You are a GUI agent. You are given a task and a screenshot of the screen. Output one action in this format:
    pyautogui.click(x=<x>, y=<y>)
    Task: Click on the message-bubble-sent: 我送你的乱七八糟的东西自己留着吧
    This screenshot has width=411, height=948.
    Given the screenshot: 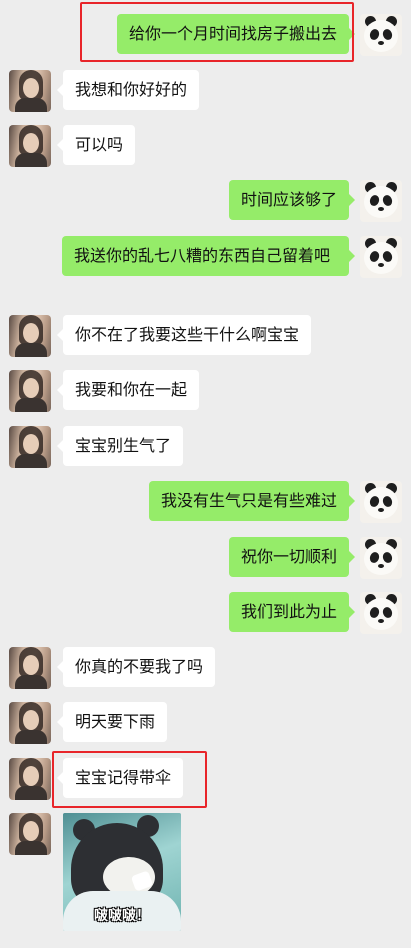 What is the action you would take?
    pyautogui.click(x=208, y=256)
    